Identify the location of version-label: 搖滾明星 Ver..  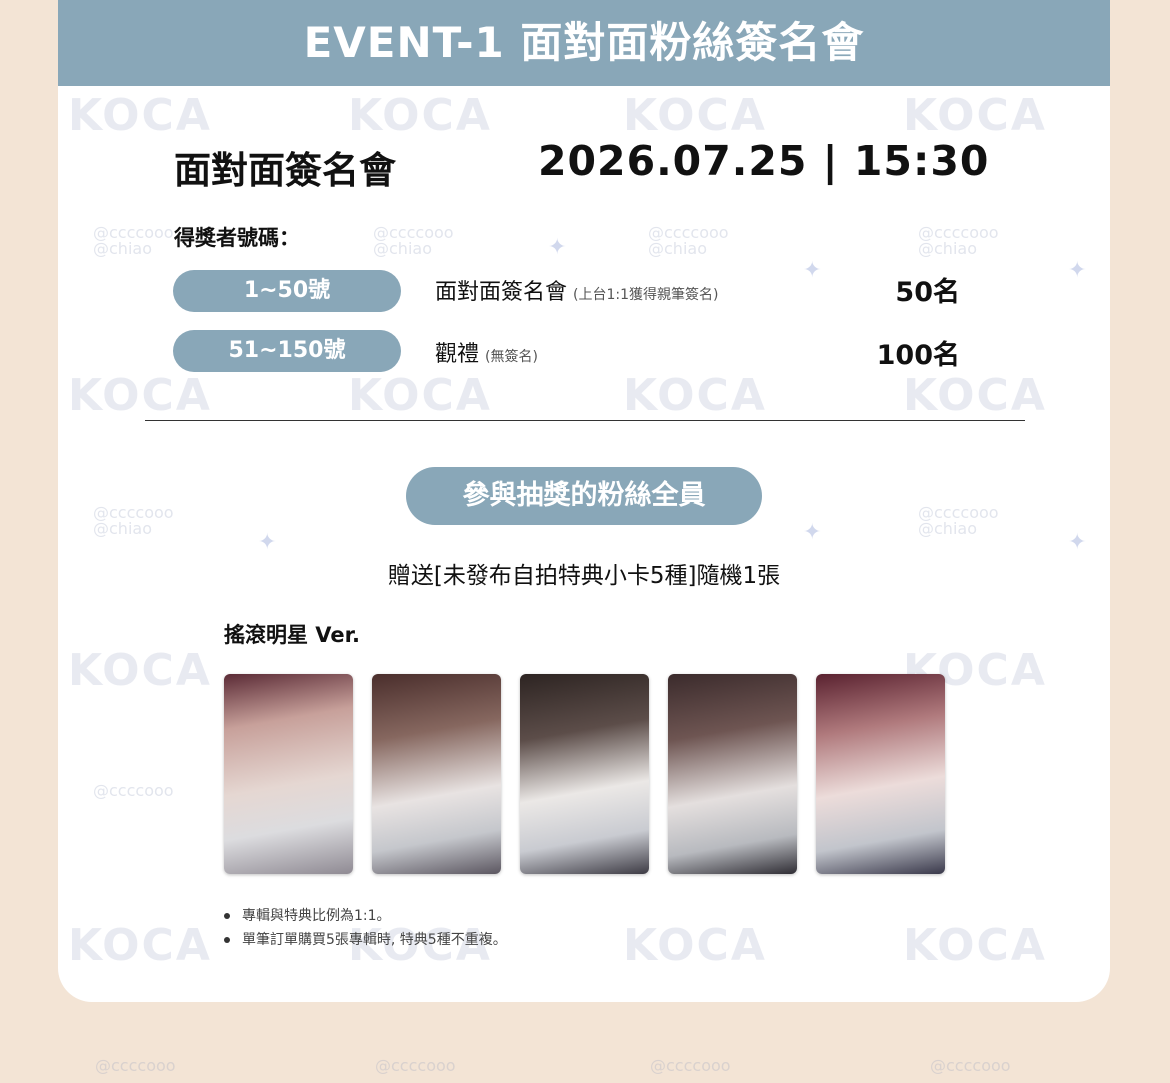
(292, 635).